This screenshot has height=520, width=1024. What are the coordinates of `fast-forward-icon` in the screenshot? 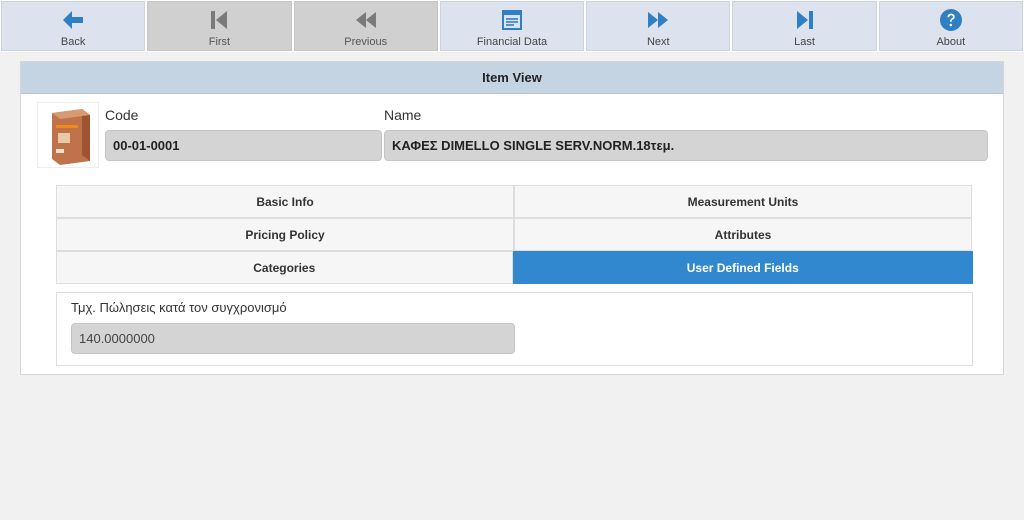 It's located at (658, 20).